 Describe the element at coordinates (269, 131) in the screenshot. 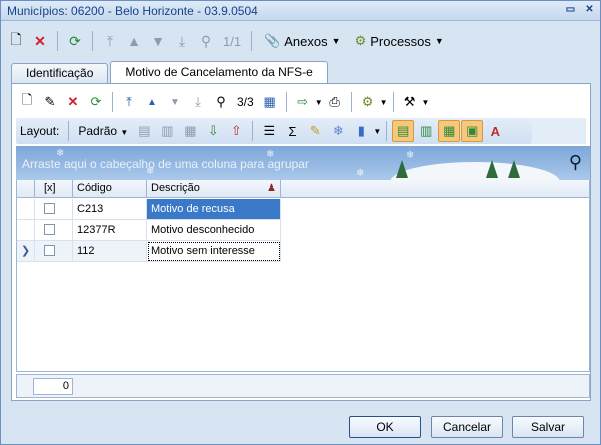

I see `filter-row-icon: ☰` at that location.